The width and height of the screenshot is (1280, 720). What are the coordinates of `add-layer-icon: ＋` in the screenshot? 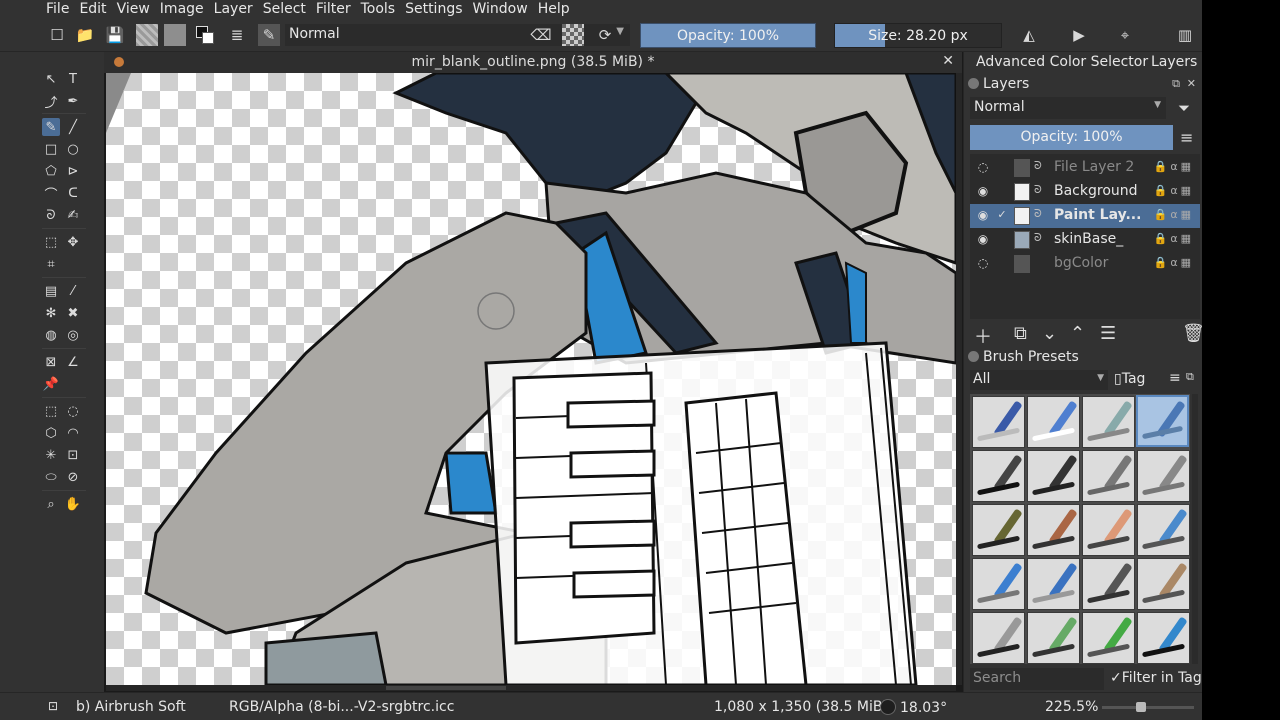 It's located at (983, 336).